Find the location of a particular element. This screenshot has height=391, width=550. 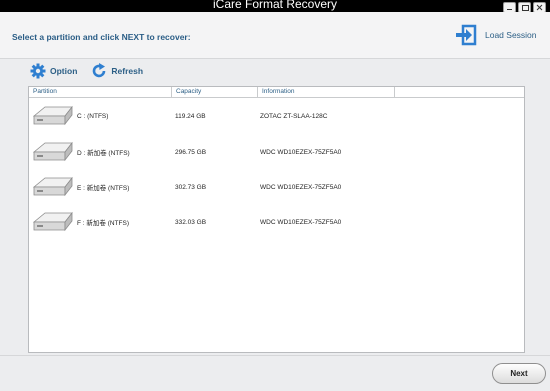

column-header-capacity: Capacity is located at coordinates (215, 92).